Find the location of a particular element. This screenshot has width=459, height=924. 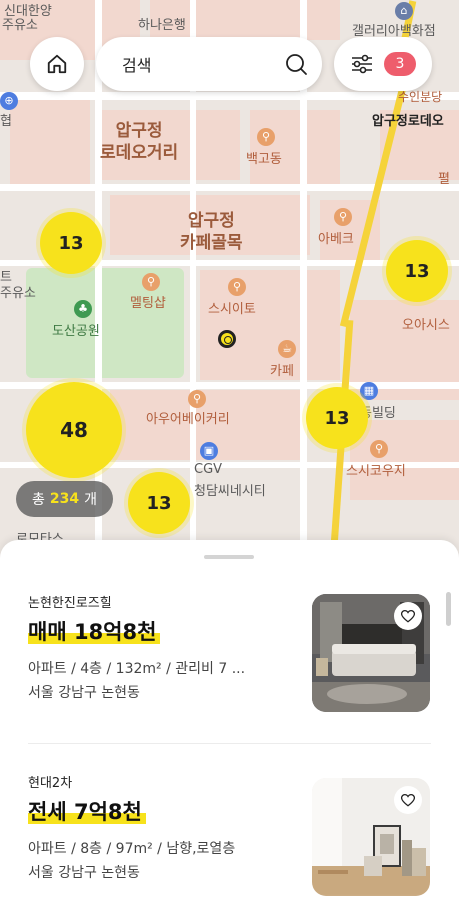

listing-price-text: 전세 7억8천 is located at coordinates (87, 812).